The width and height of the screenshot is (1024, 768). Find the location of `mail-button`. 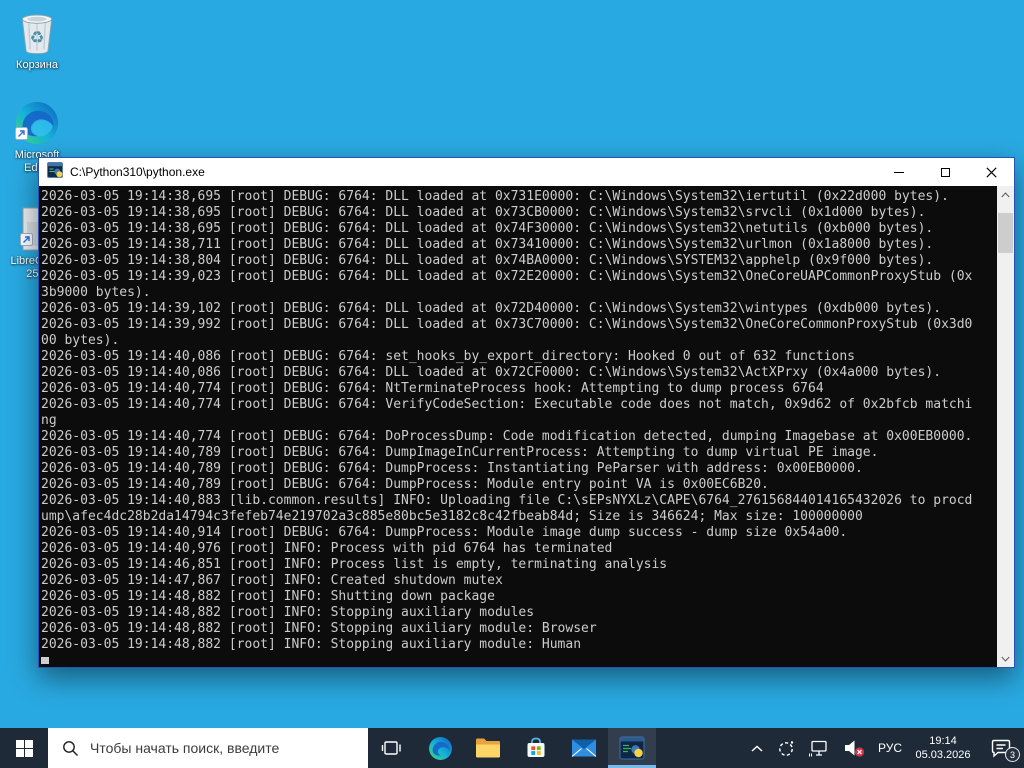

mail-button is located at coordinates (584, 748).